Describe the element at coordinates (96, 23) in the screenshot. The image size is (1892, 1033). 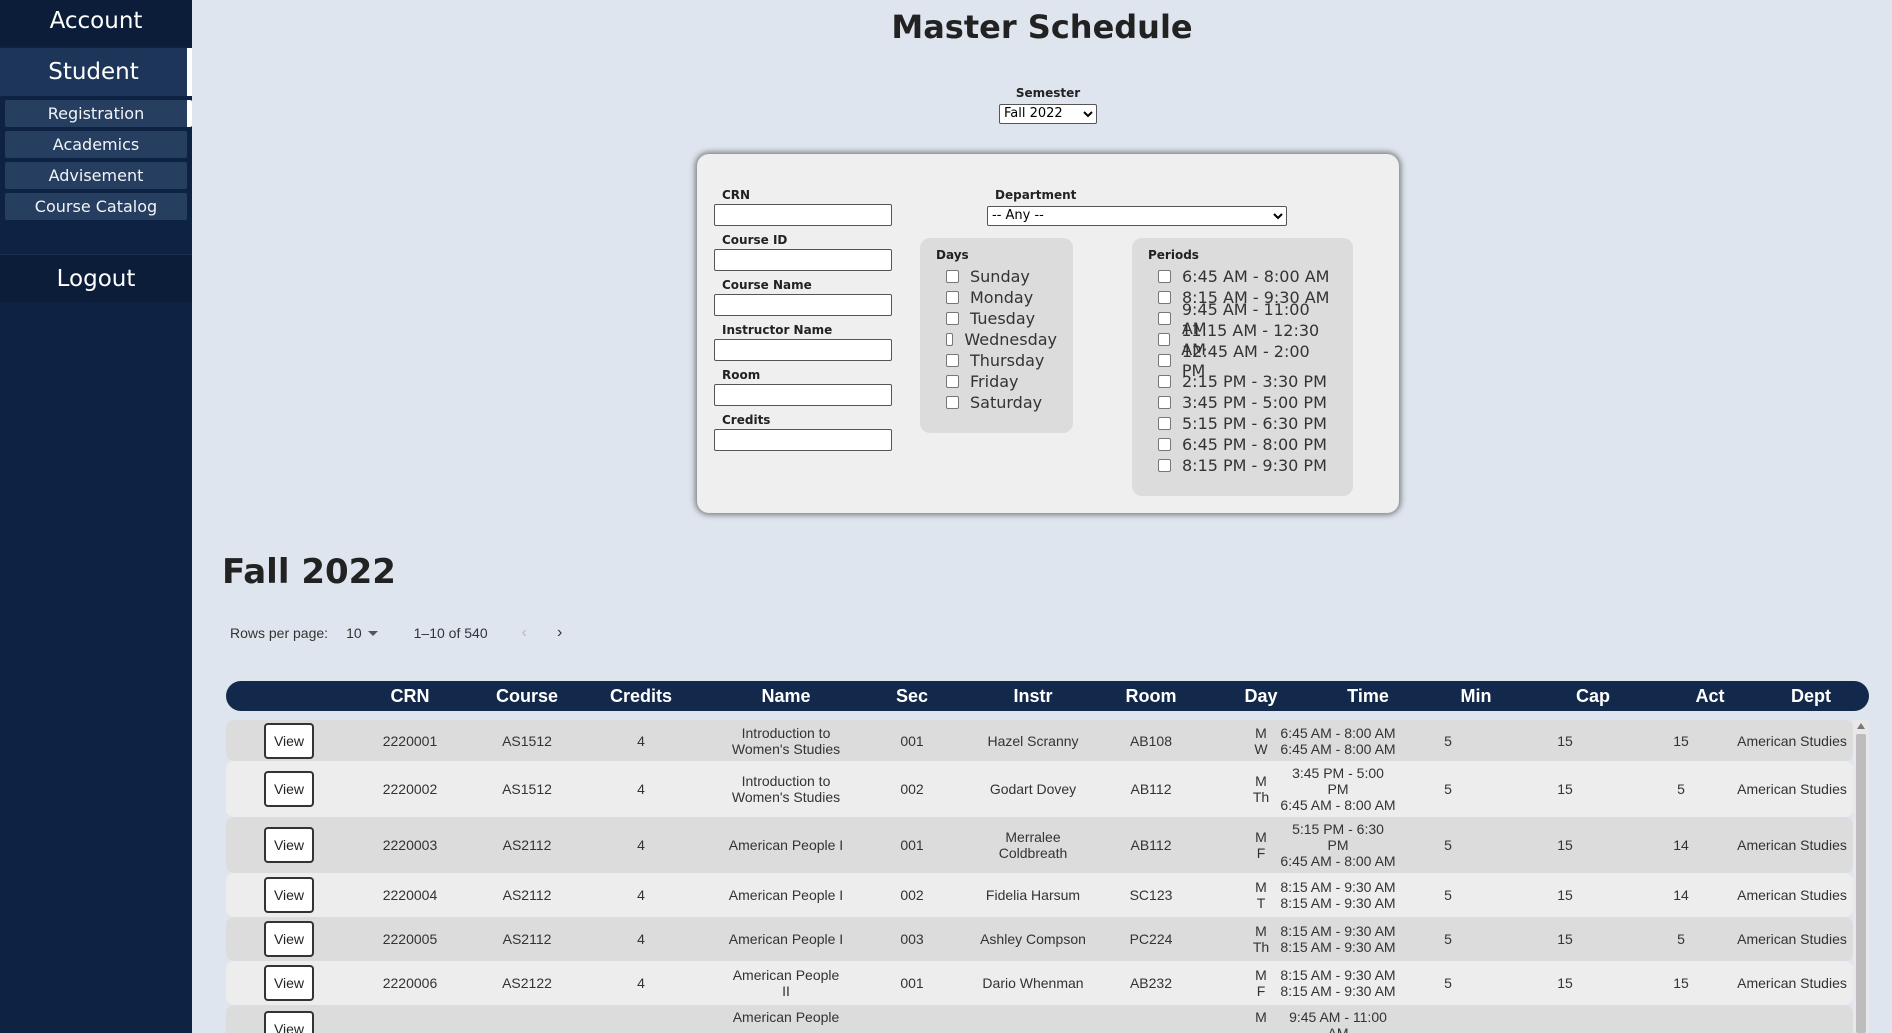
I see `sidebar-account: Account` at that location.